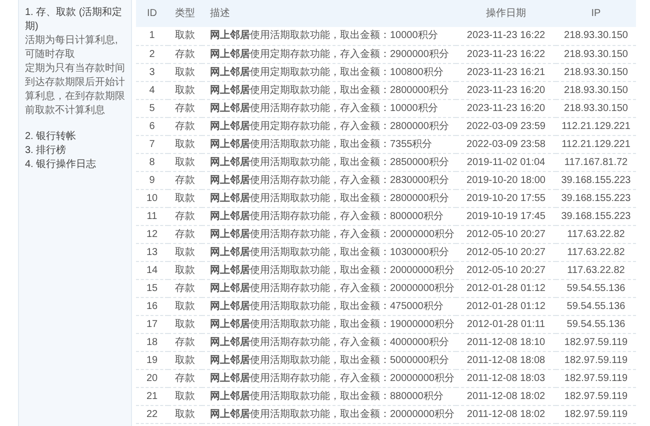 This screenshot has height=426, width=650. Describe the element at coordinates (506, 13) in the screenshot. I see `column-header: 操作日期` at that location.